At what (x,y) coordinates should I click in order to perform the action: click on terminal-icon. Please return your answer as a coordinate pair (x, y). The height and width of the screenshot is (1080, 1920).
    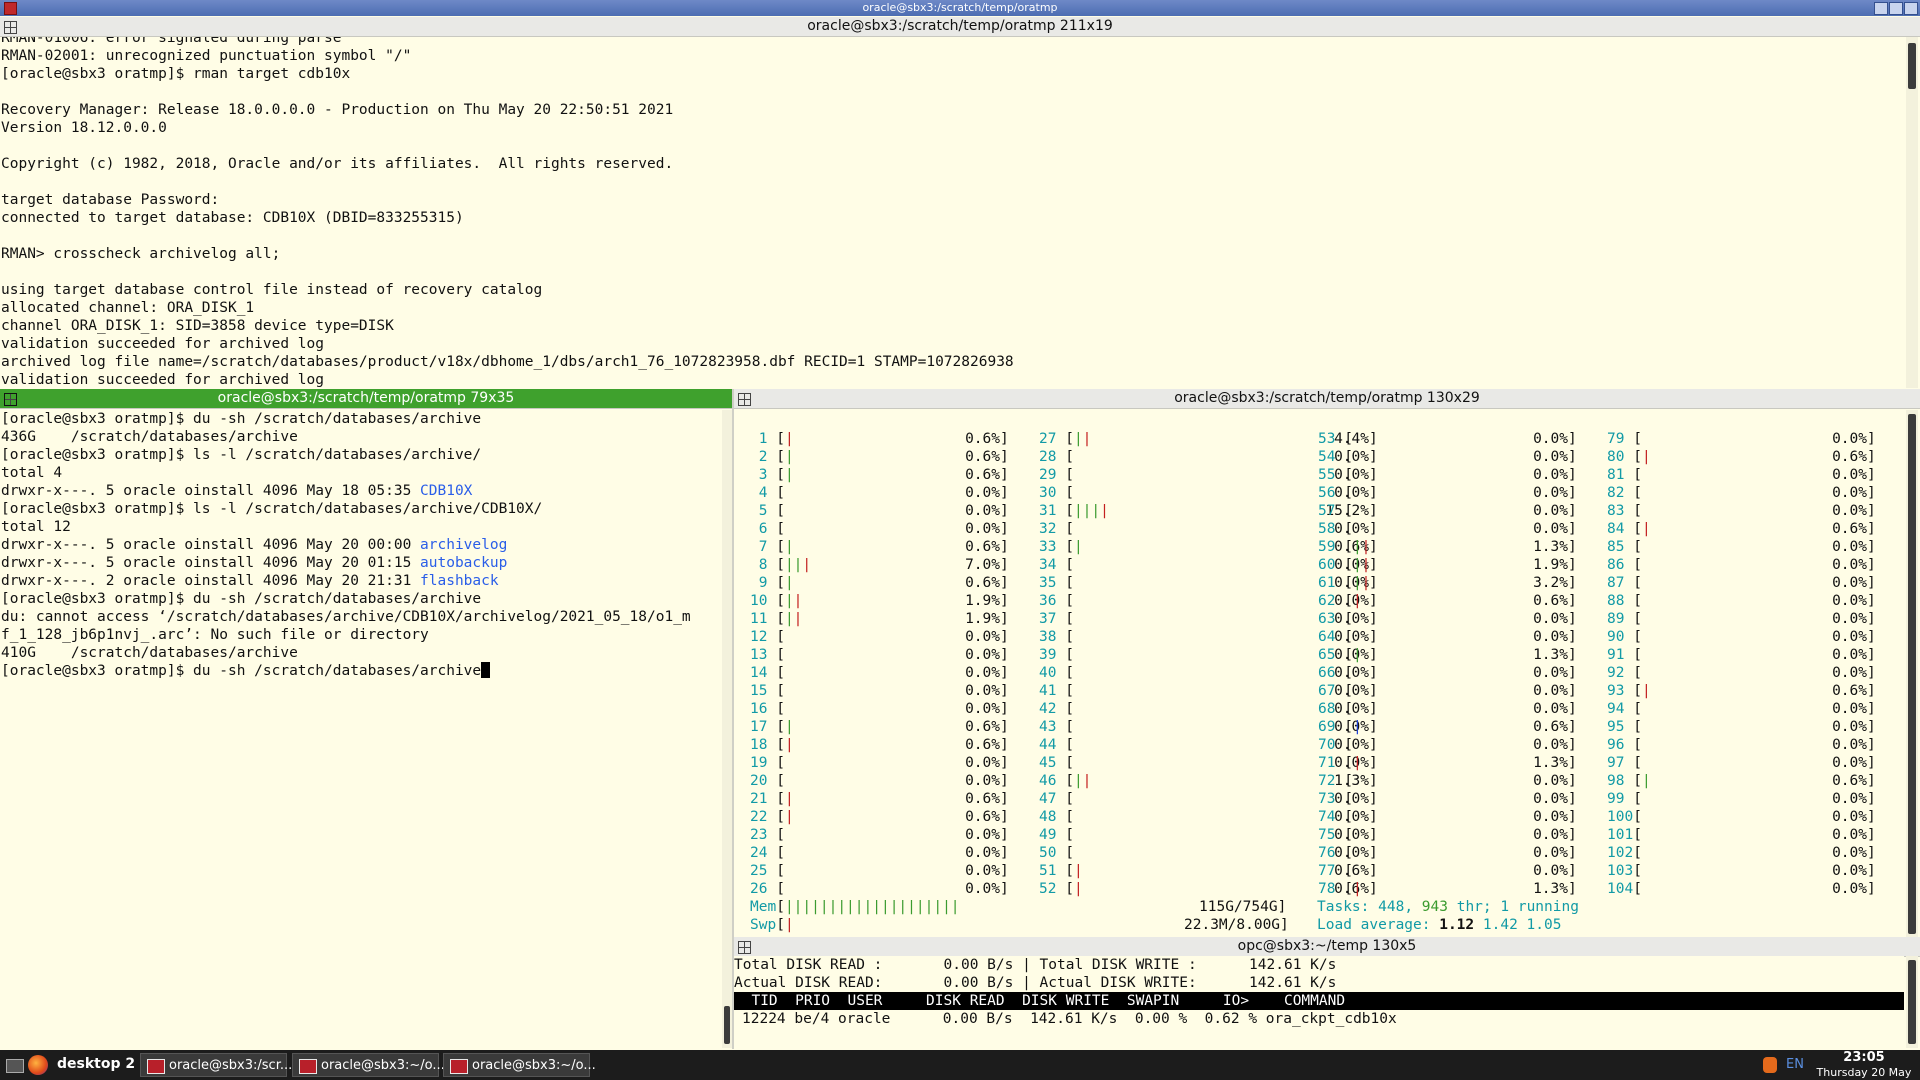
    Looking at the image, I should click on (156, 1066).